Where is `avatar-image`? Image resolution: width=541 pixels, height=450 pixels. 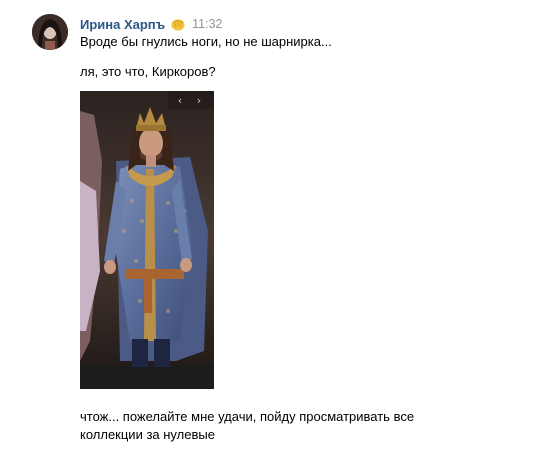
avatar-image is located at coordinates (50, 32).